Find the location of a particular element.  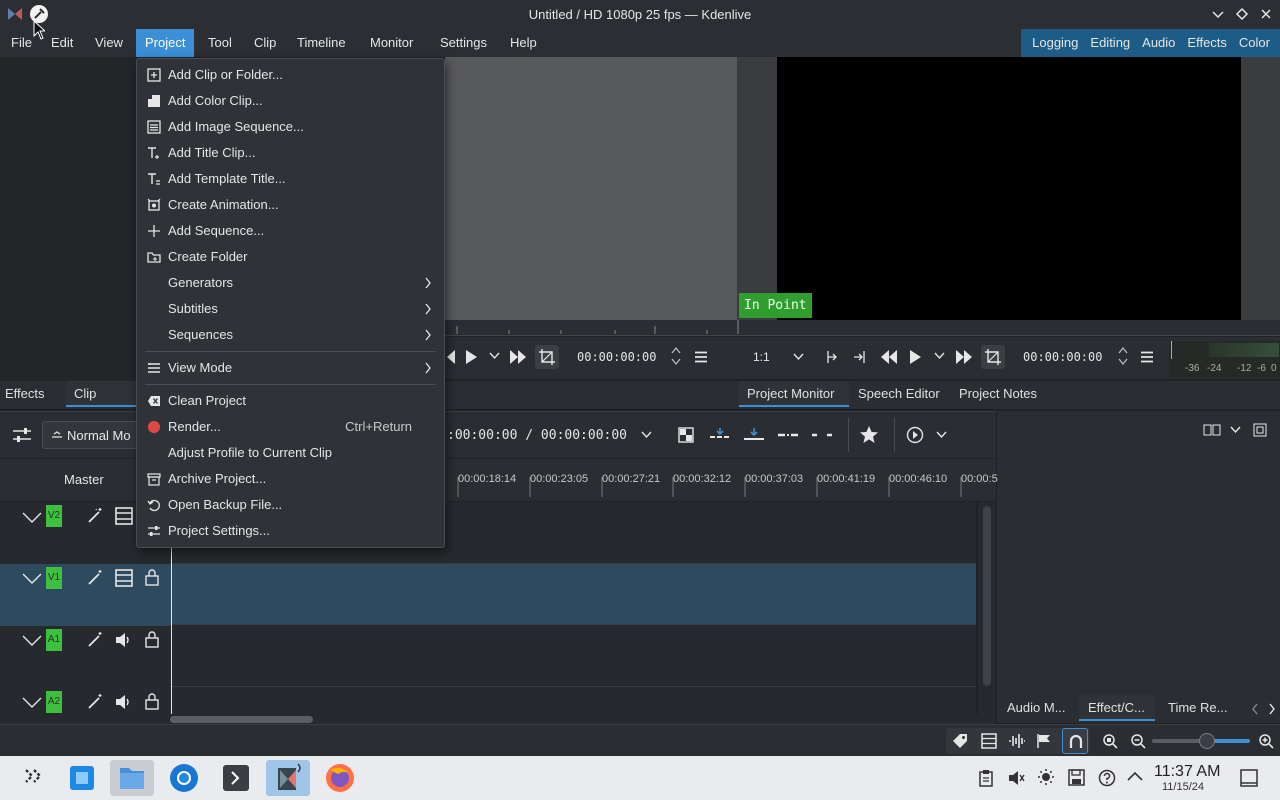

minimize-icon is located at coordinates (1218, 14).